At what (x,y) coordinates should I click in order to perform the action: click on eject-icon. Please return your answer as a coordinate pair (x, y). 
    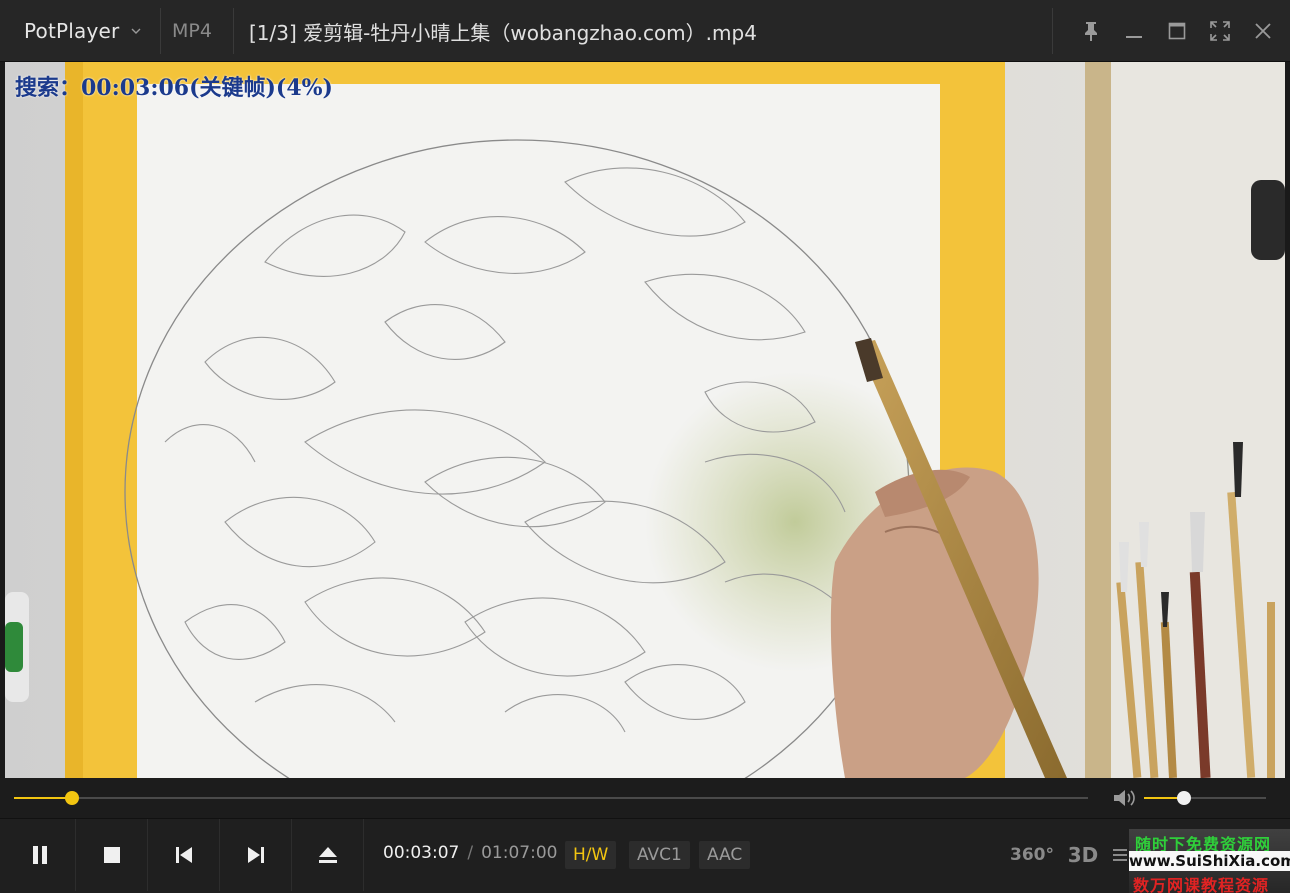
    Looking at the image, I should click on (327, 855).